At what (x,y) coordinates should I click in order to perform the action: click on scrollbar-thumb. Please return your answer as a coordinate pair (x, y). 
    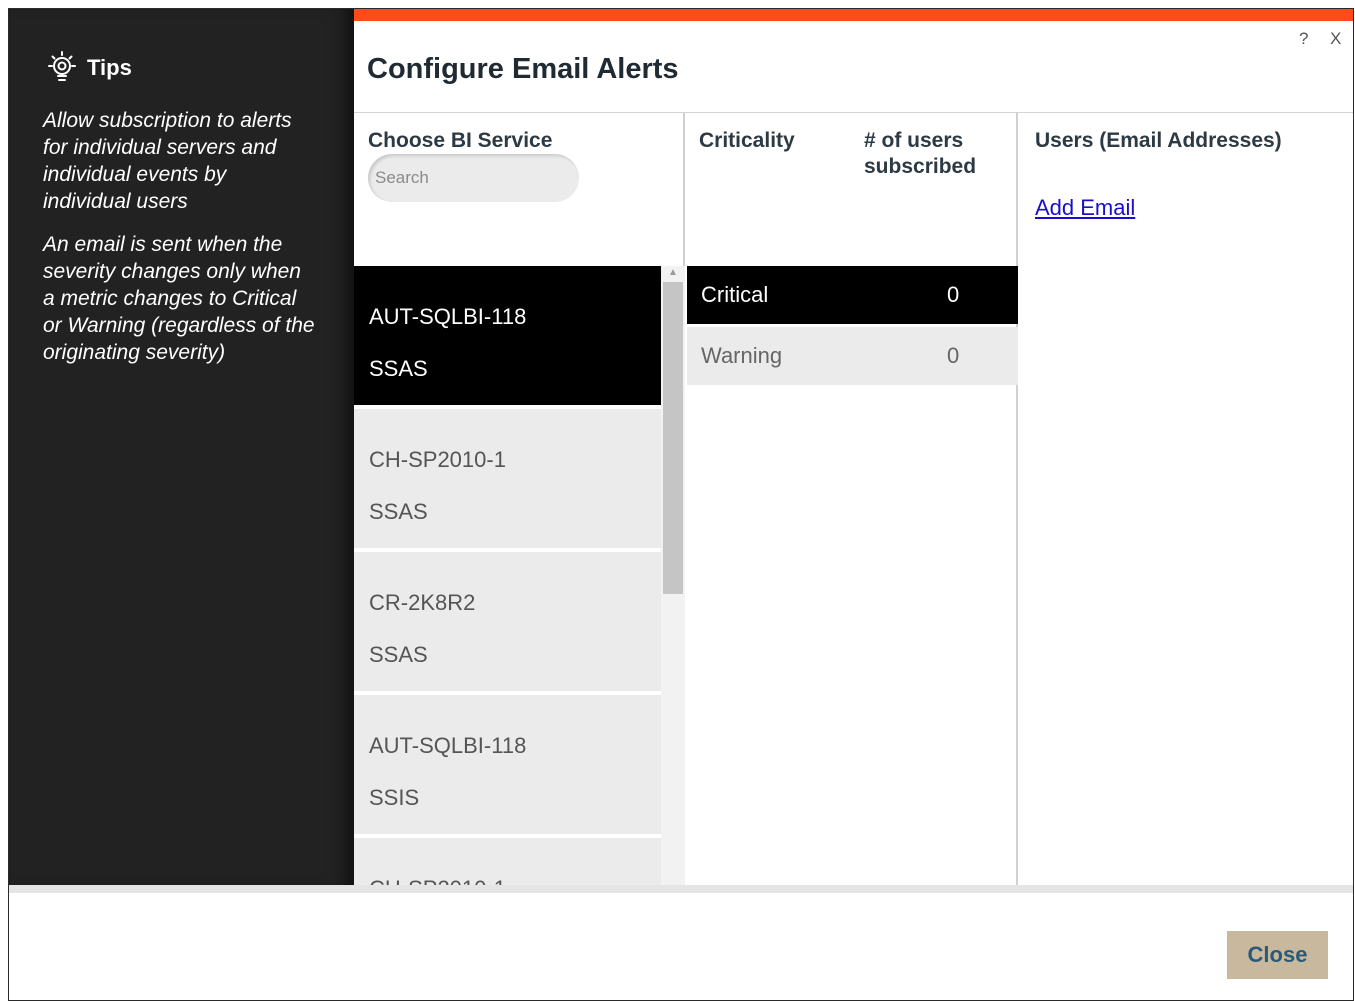
    Looking at the image, I should click on (673, 438).